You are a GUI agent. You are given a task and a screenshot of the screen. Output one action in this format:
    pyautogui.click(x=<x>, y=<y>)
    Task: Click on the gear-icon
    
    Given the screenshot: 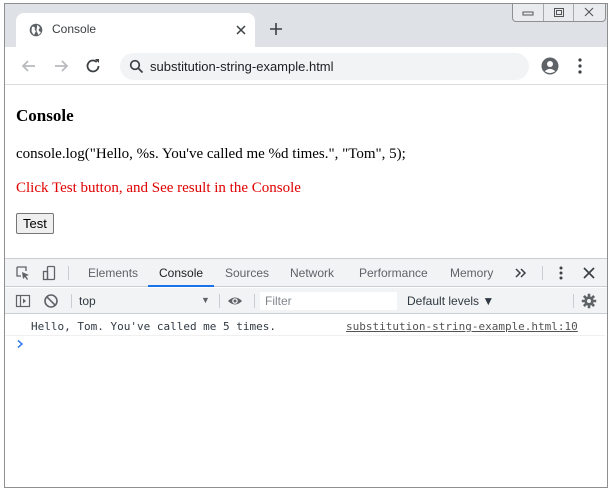 What is the action you would take?
    pyautogui.click(x=589, y=301)
    